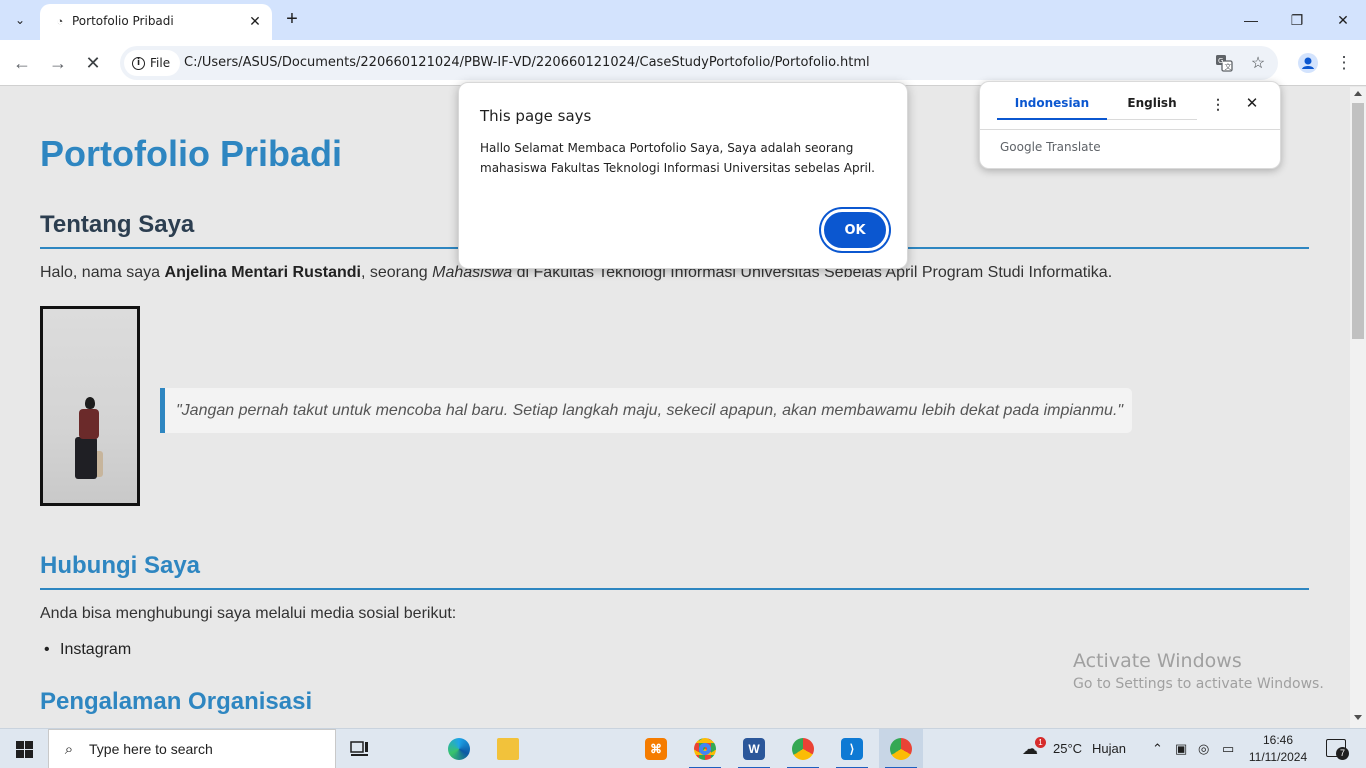 The width and height of the screenshot is (1366, 768). I want to click on vscode-icon: ⟩, so click(852, 748).